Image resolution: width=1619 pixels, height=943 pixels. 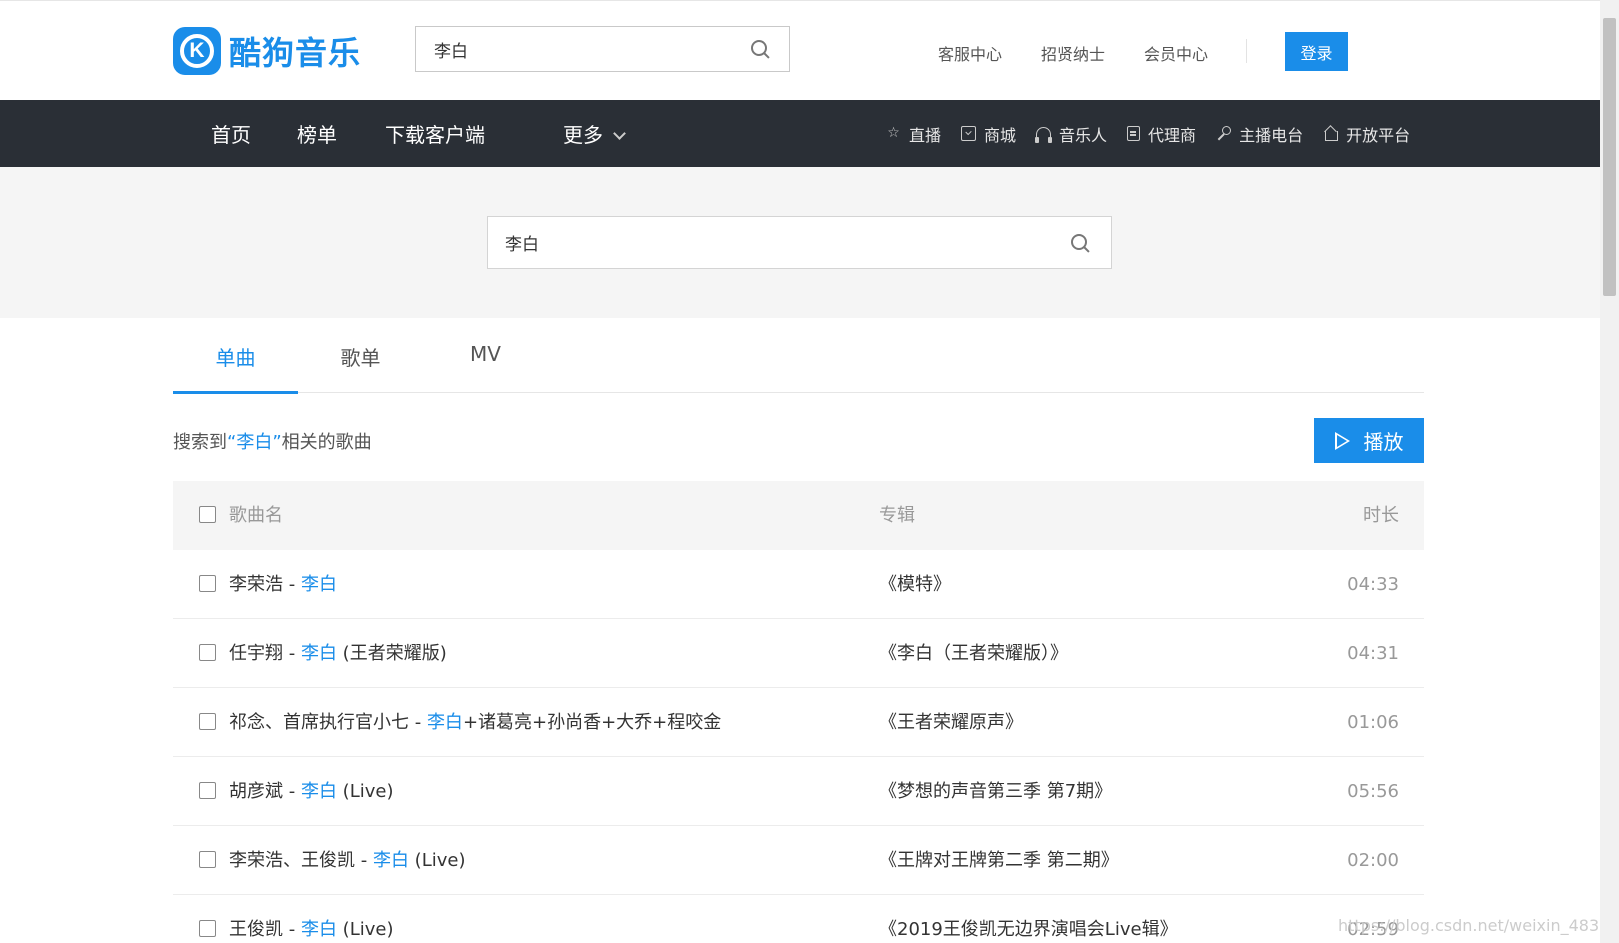 What do you see at coordinates (360, 367) in the screenshot?
I see `tab-playlists: 歌单` at bounding box center [360, 367].